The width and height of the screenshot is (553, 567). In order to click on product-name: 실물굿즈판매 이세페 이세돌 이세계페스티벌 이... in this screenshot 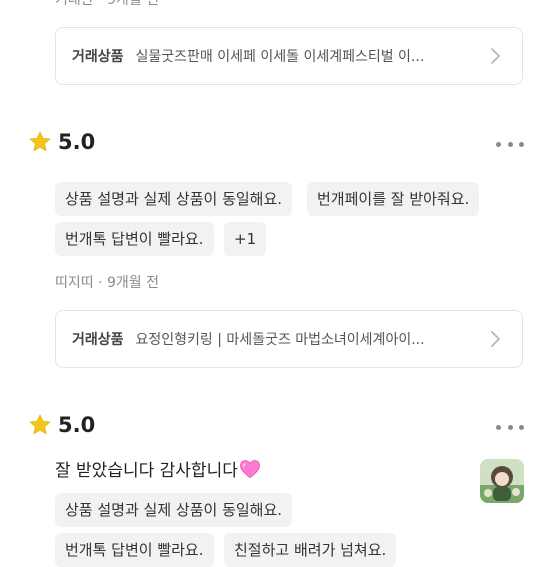, I will do `click(280, 57)`.